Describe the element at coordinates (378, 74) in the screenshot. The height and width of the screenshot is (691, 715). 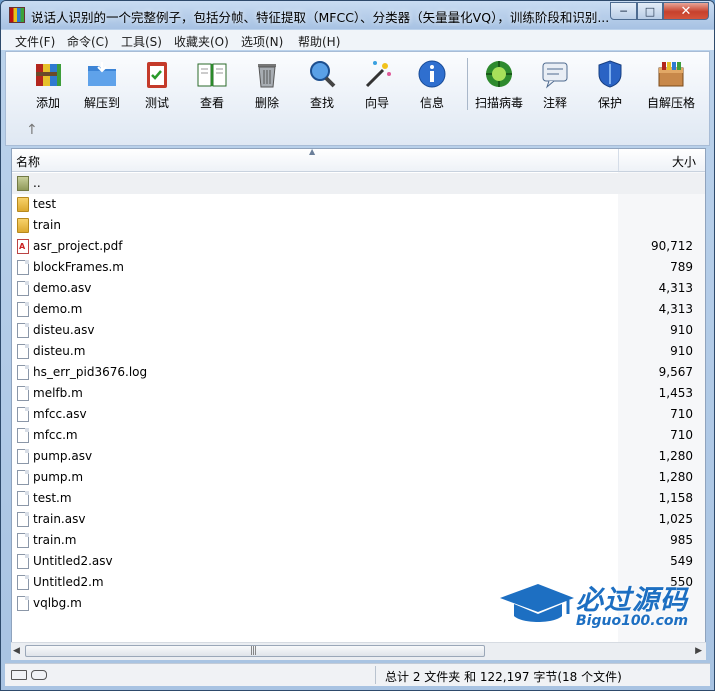
I see `magic-wand-icon` at that location.